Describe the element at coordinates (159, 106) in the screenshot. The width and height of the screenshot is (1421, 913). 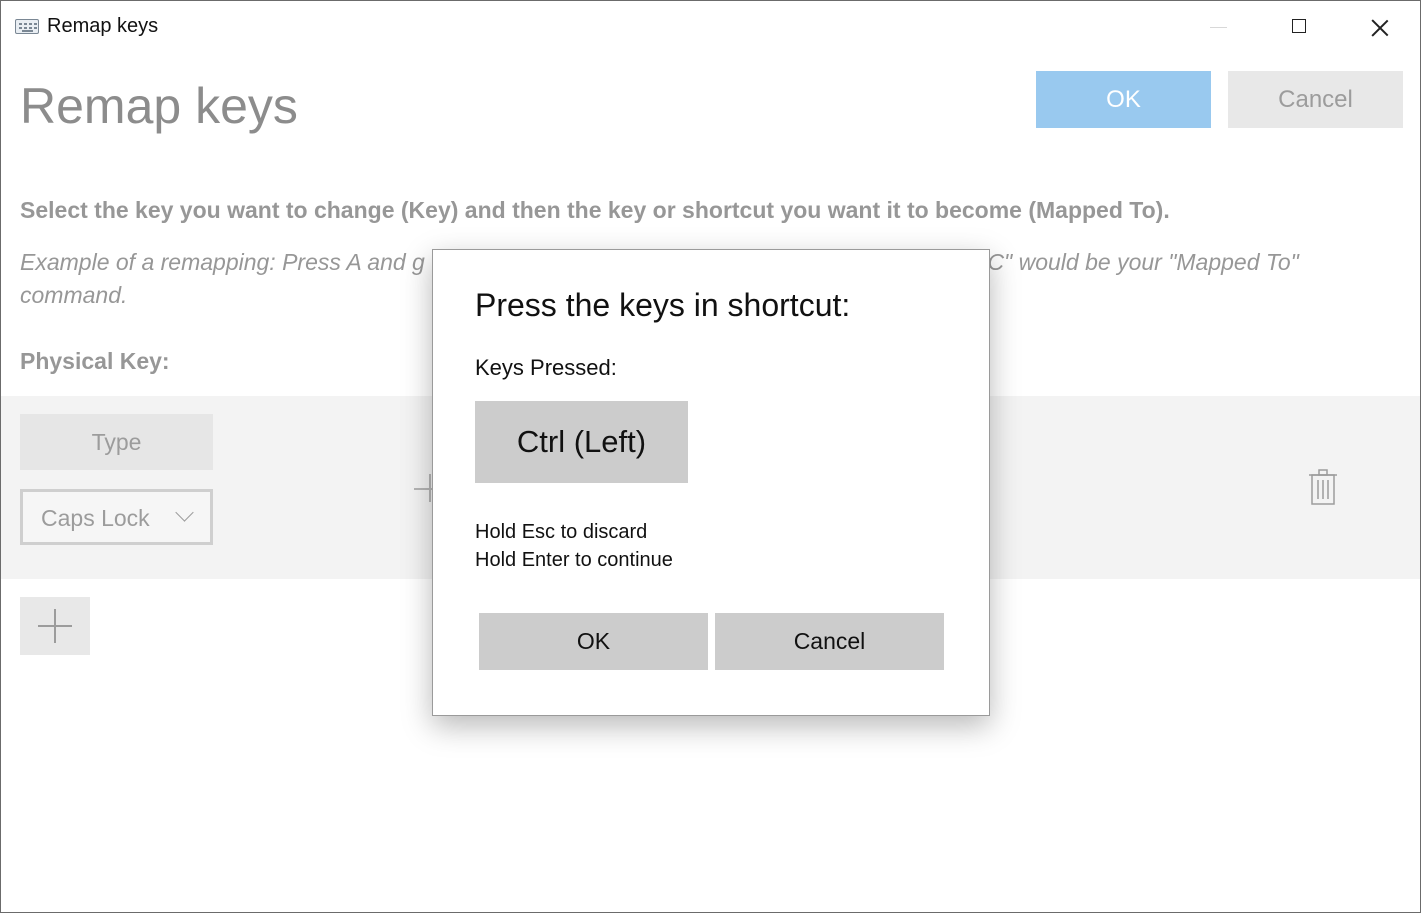
I see `page-title: Remap keys` at that location.